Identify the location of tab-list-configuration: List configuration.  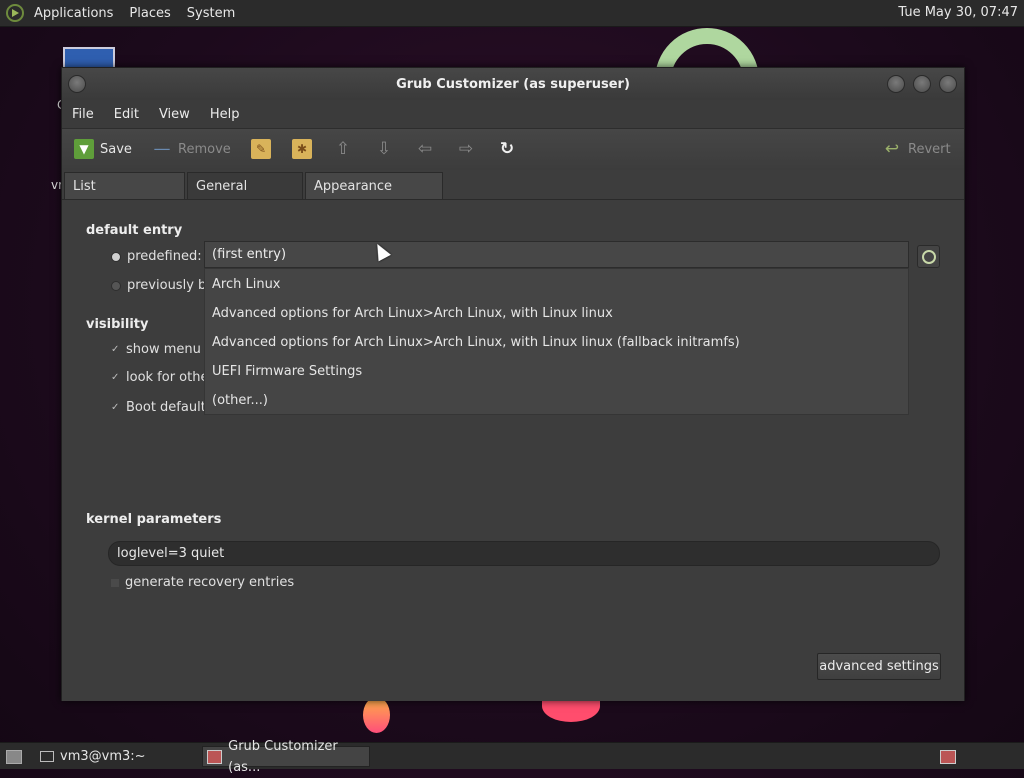
(124, 197).